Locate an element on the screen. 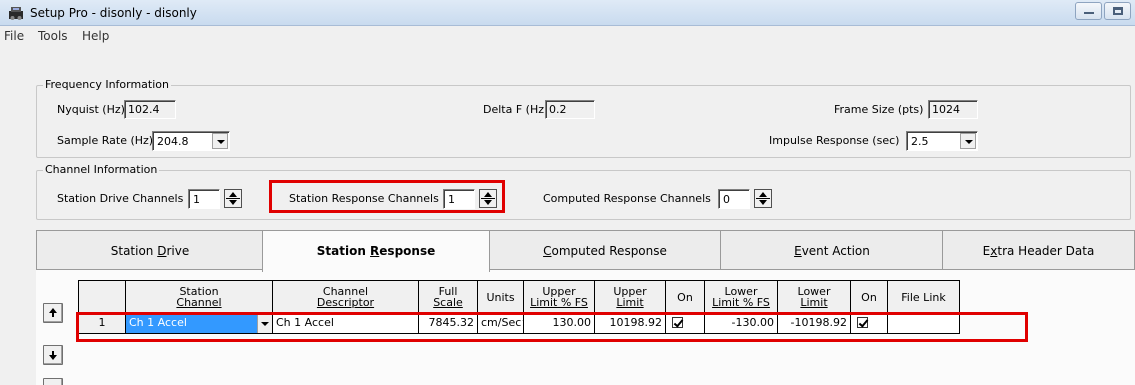 The image size is (1135, 385). computed-response-channels-value: 0 is located at coordinates (726, 199).